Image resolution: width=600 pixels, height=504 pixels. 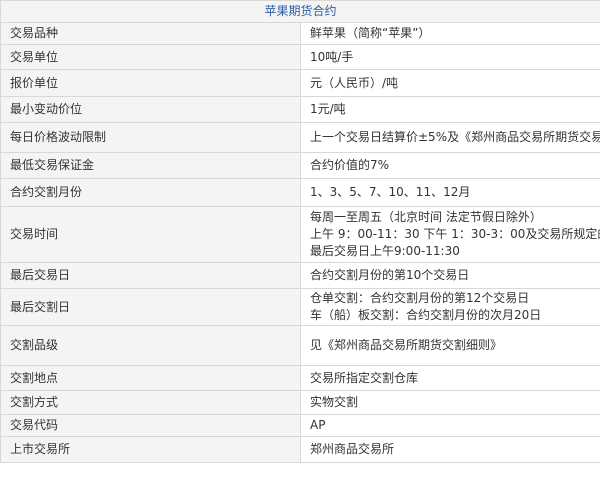 I want to click on row-value: 合约价值的7%, so click(x=450, y=165).